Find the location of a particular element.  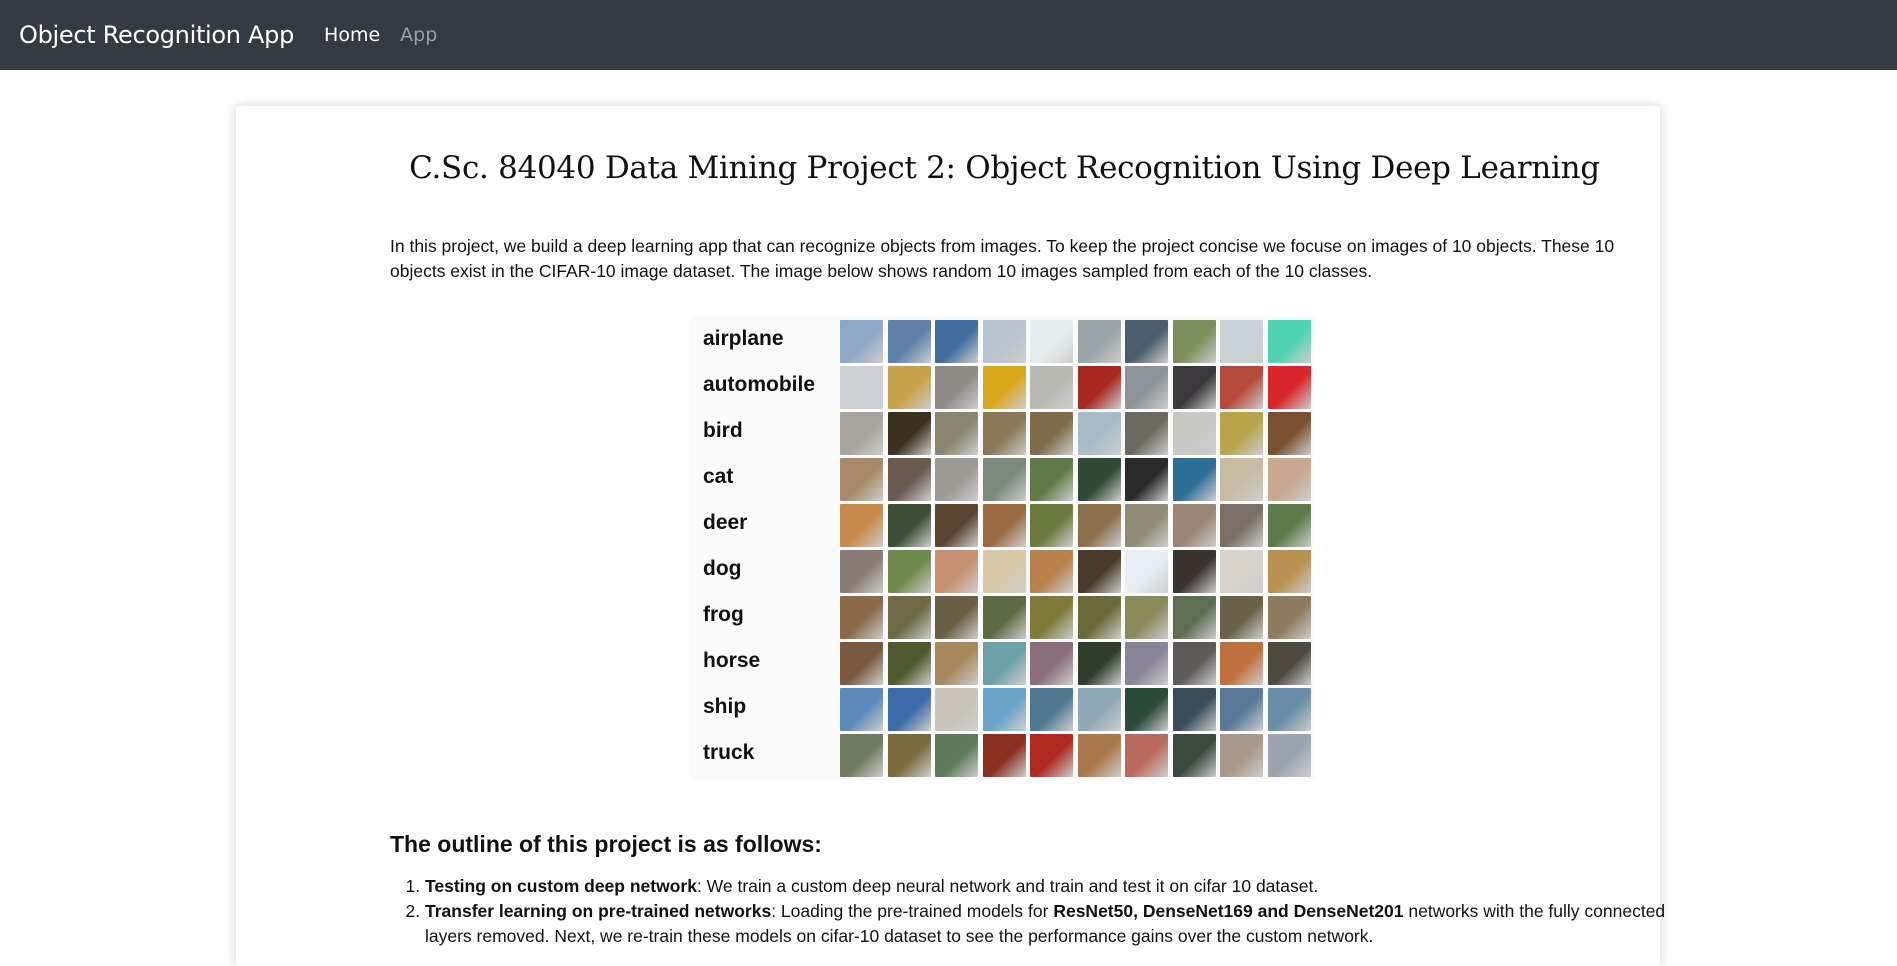

grid-row-dog: dog is located at coordinates (1002, 572).